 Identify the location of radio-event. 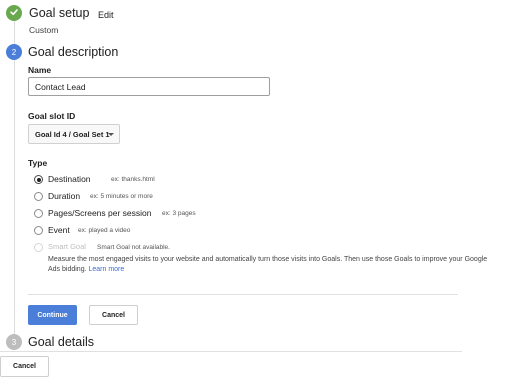
(38, 230).